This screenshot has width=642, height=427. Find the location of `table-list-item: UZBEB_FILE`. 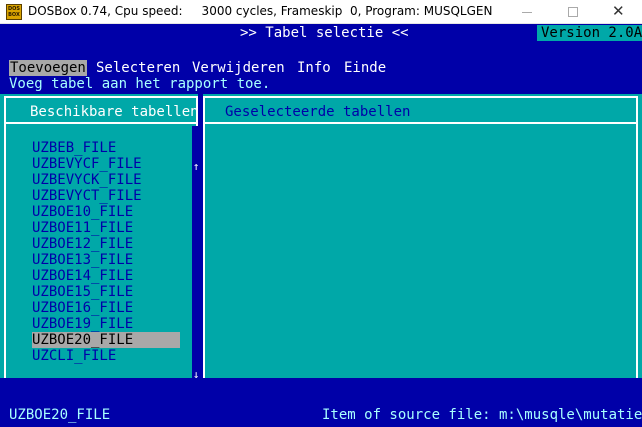

table-list-item: UZBEB_FILE is located at coordinates (106, 148).